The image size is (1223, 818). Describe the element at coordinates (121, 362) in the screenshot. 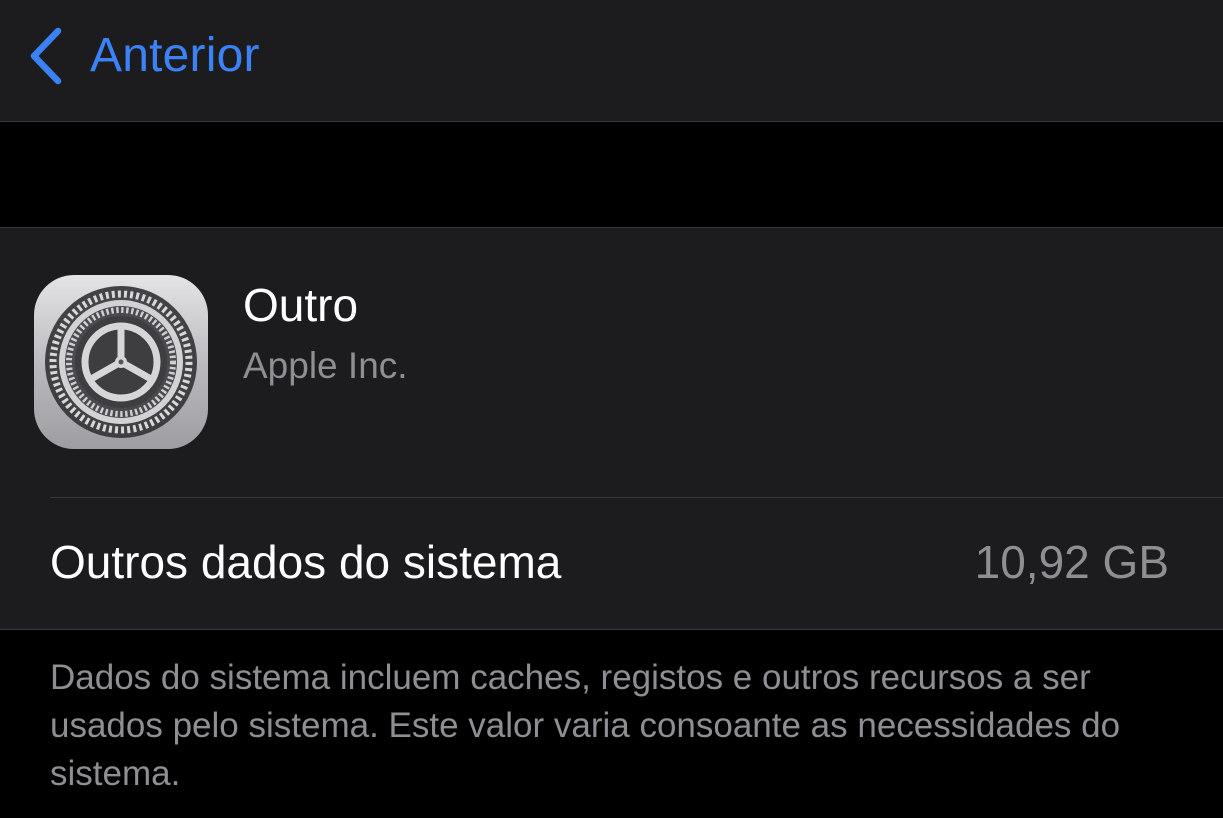

I see `settings-gear-icon` at that location.